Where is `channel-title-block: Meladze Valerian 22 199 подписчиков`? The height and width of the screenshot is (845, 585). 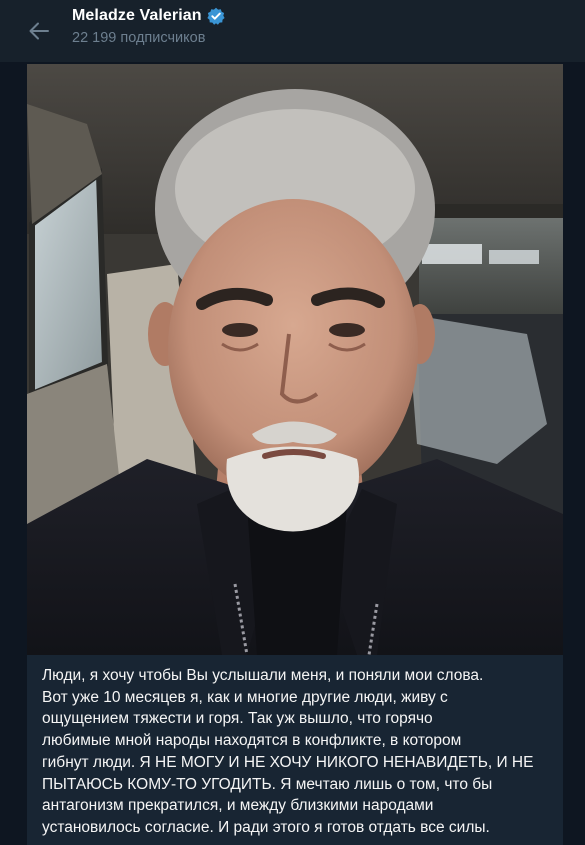
channel-title-block: Meladze Valerian 22 199 подписчиков is located at coordinates (148, 26).